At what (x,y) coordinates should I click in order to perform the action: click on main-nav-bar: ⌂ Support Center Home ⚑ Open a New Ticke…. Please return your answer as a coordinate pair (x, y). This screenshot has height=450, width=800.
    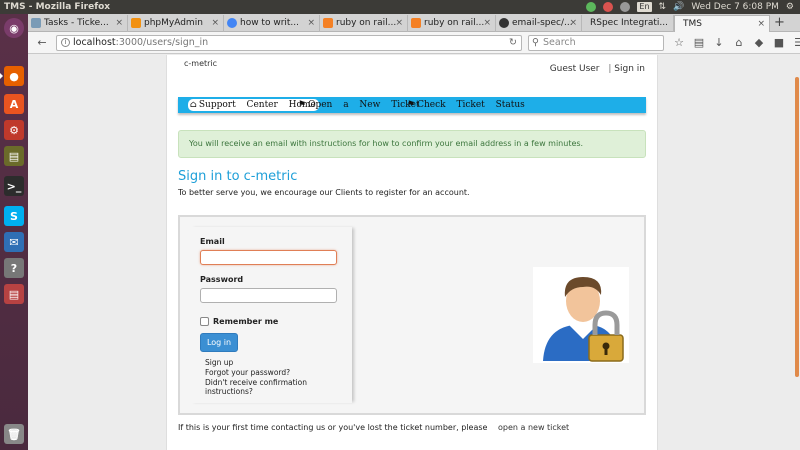
    Looking at the image, I should click on (412, 105).